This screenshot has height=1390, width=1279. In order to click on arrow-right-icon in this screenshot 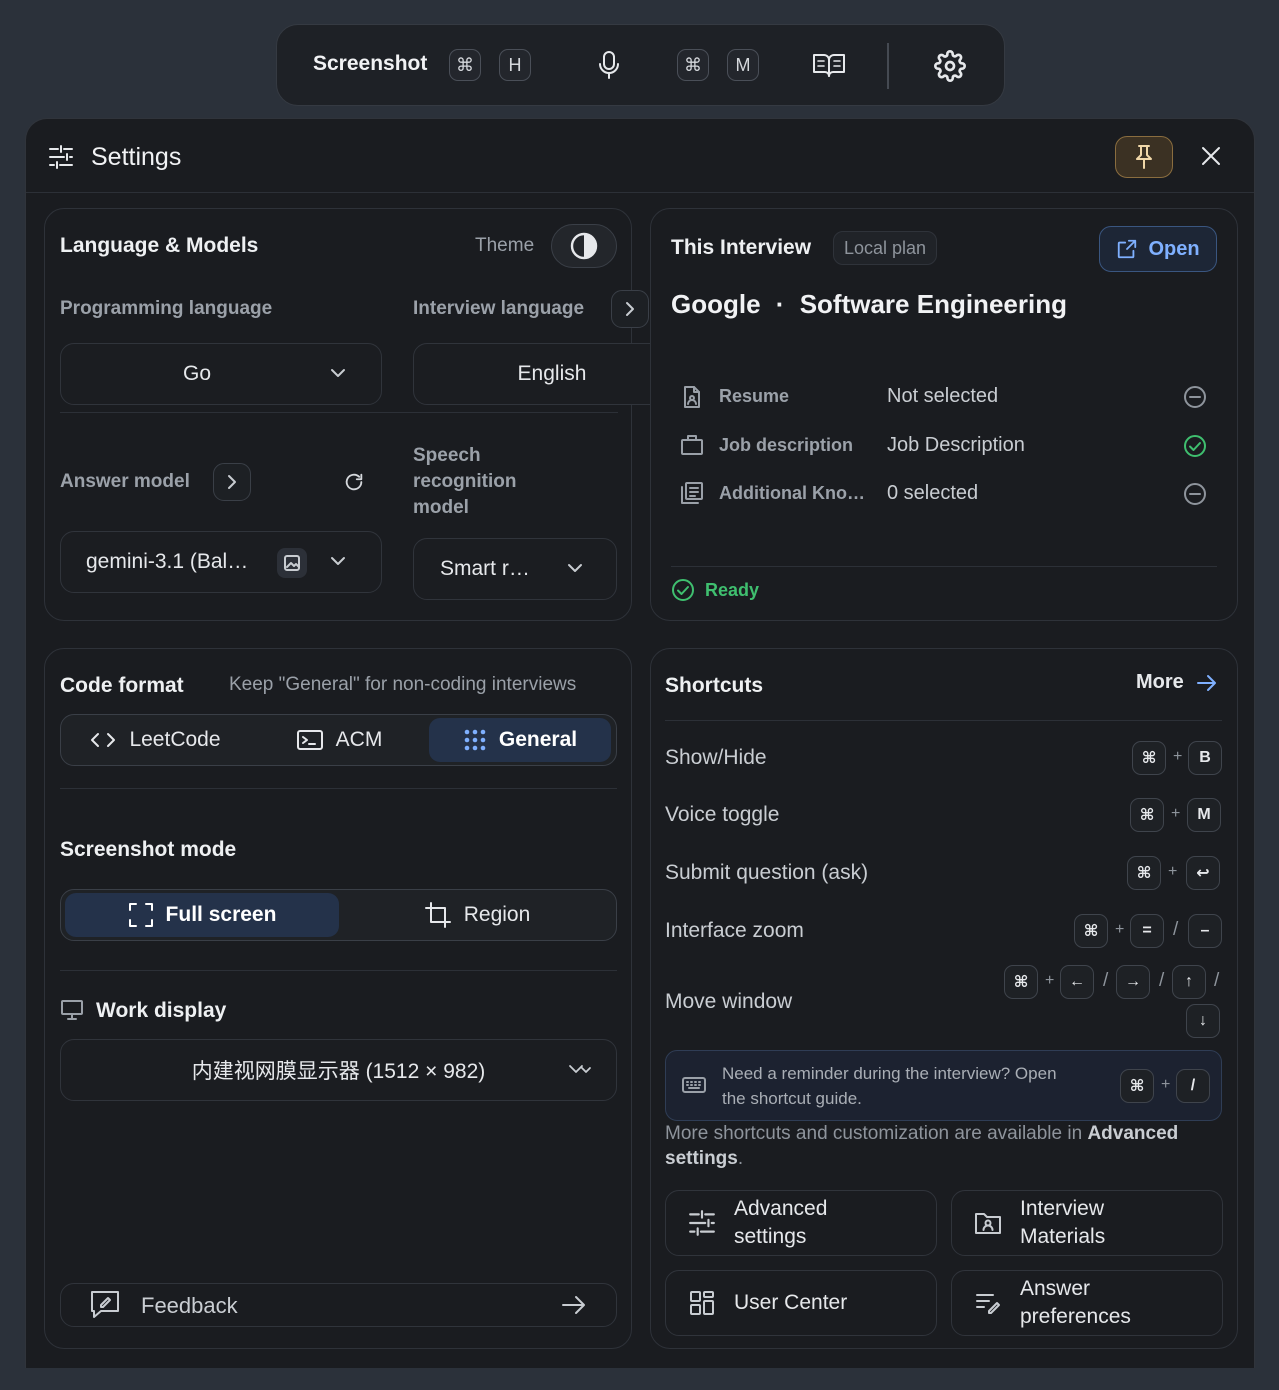, I will do `click(574, 1305)`.